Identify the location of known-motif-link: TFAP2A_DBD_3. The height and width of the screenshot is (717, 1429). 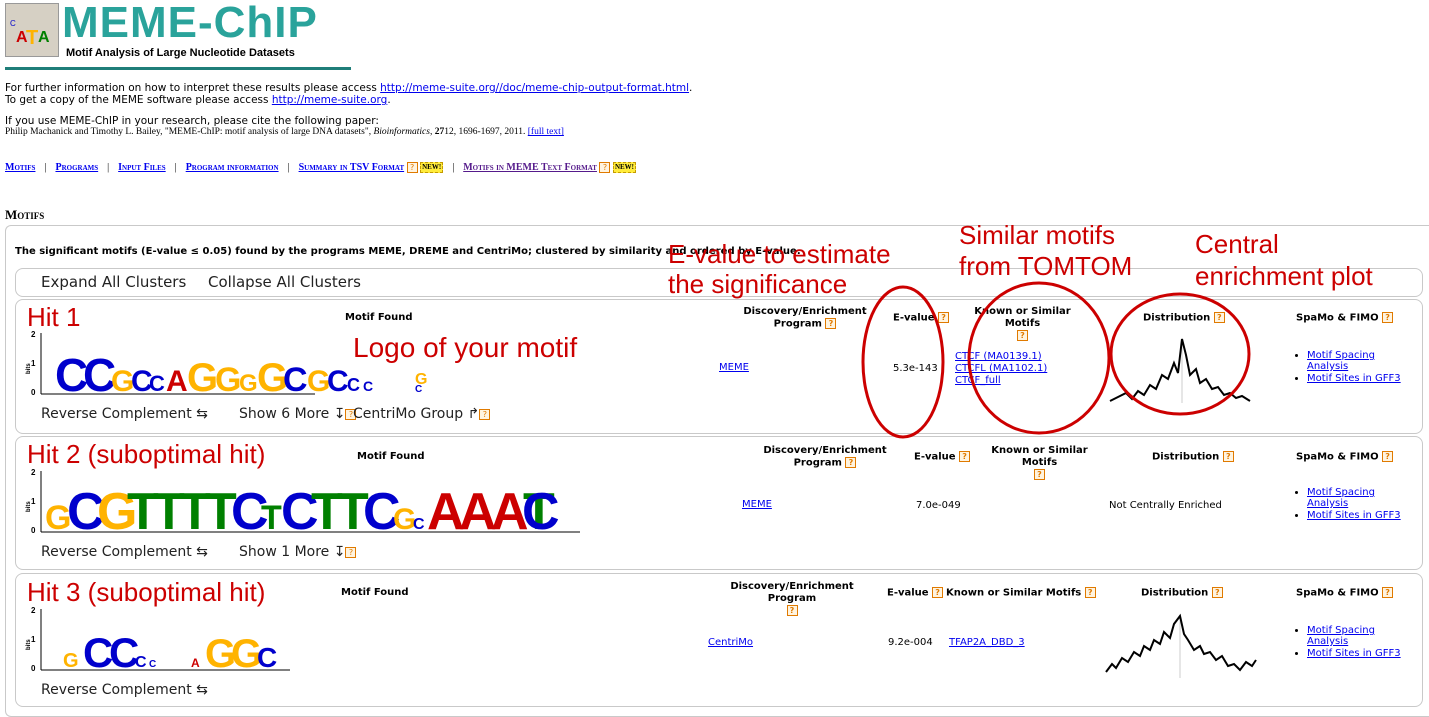
(987, 642).